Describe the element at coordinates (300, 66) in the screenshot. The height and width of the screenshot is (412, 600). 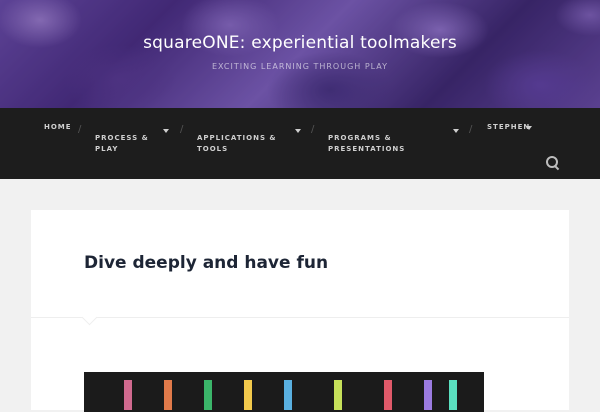
I see `site-tagline: EXCITING LEARNING THROUGH PLAY` at that location.